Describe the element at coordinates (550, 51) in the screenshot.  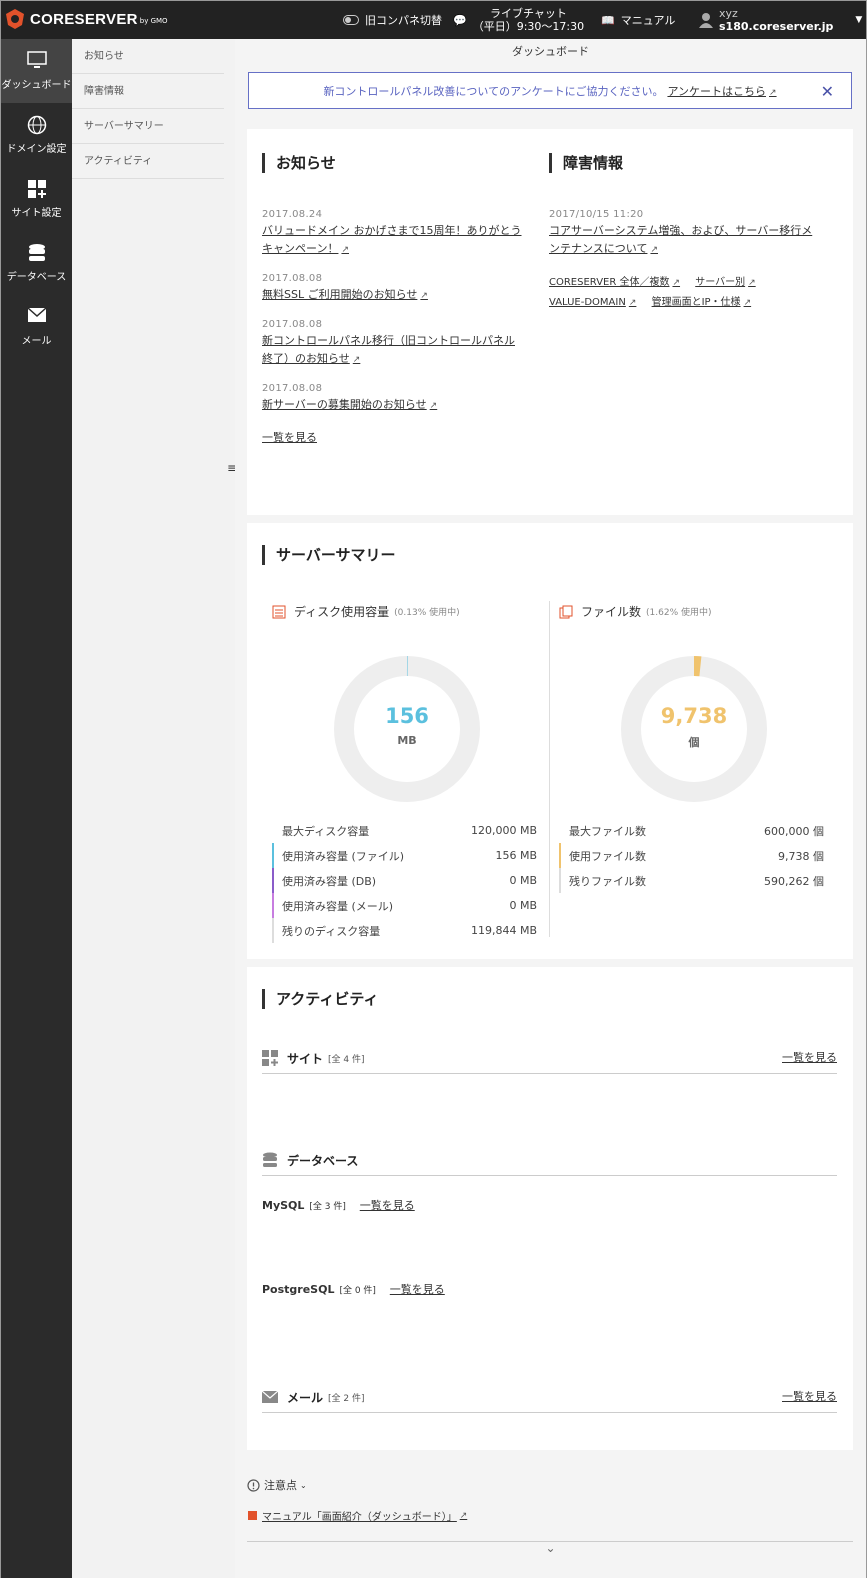
I see `page-title: ダッシュボード` at that location.